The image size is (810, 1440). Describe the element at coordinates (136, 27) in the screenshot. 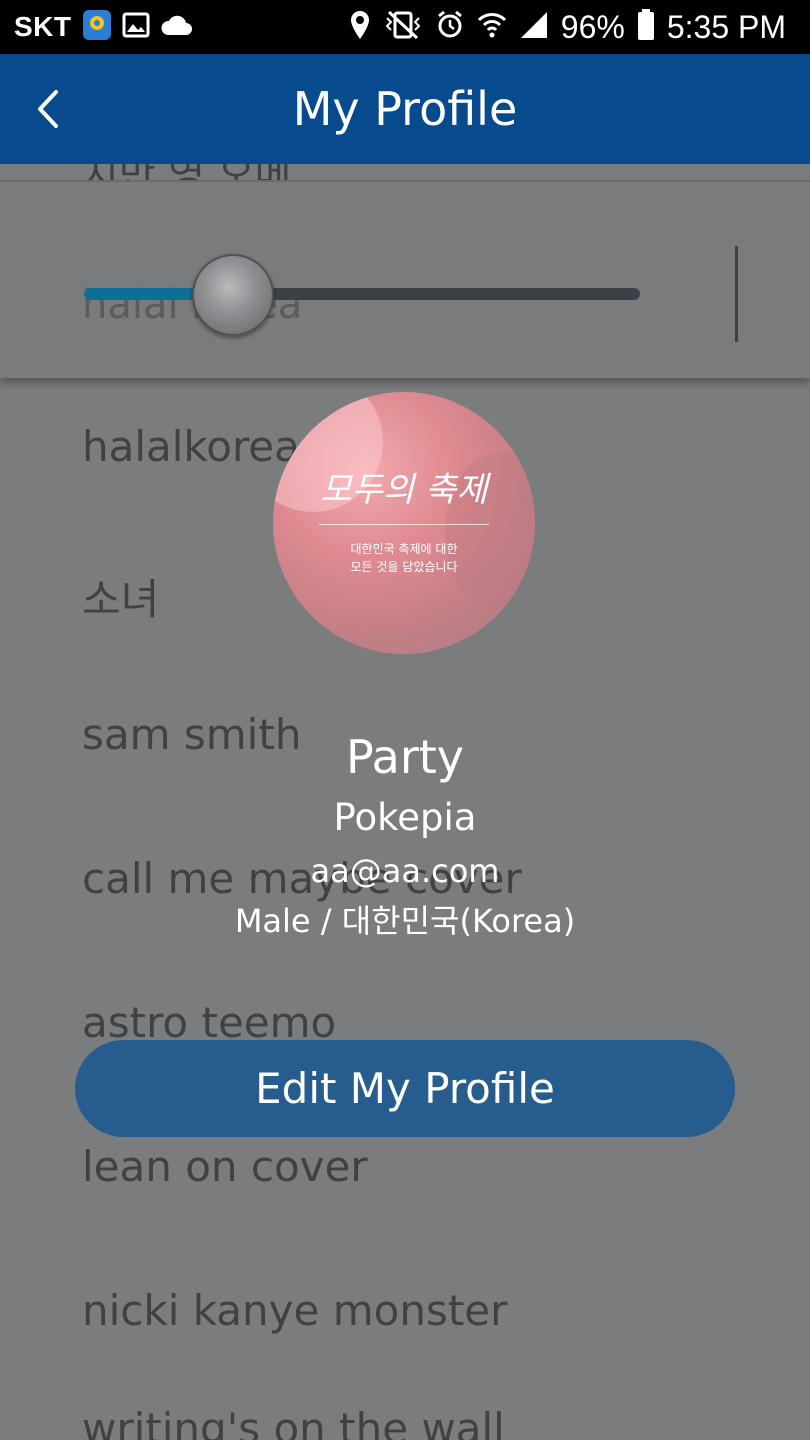

I see `gallery-icon` at that location.